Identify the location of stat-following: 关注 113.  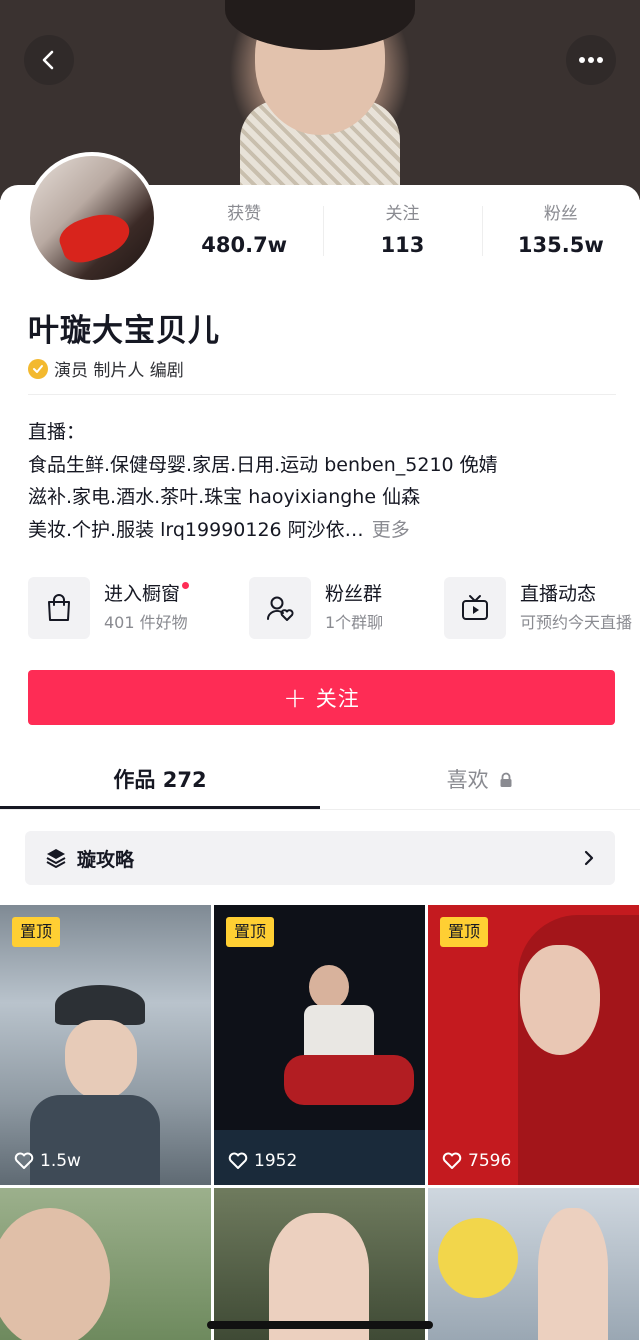
(402, 235).